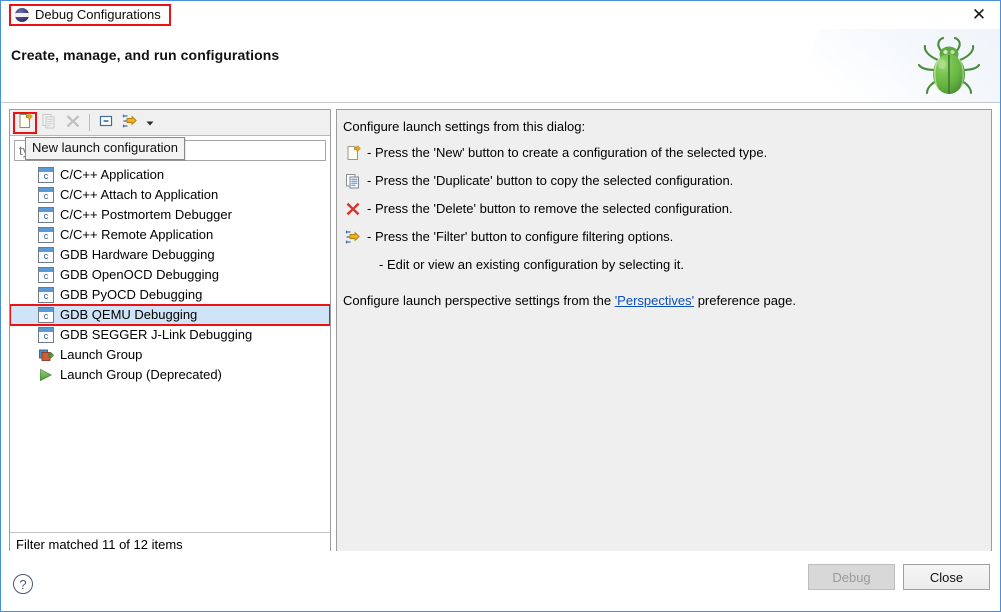 This screenshot has width=1001, height=612. I want to click on chevron-down-icon, so click(150, 123).